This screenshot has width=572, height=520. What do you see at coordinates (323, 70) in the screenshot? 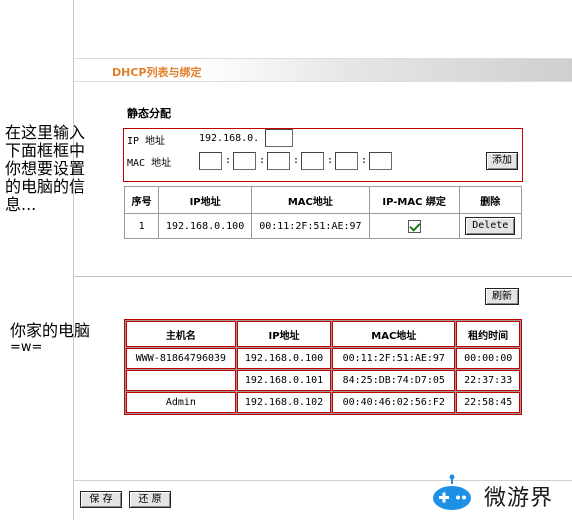
I see `page-header: DHCP列表与绑定` at bounding box center [323, 70].